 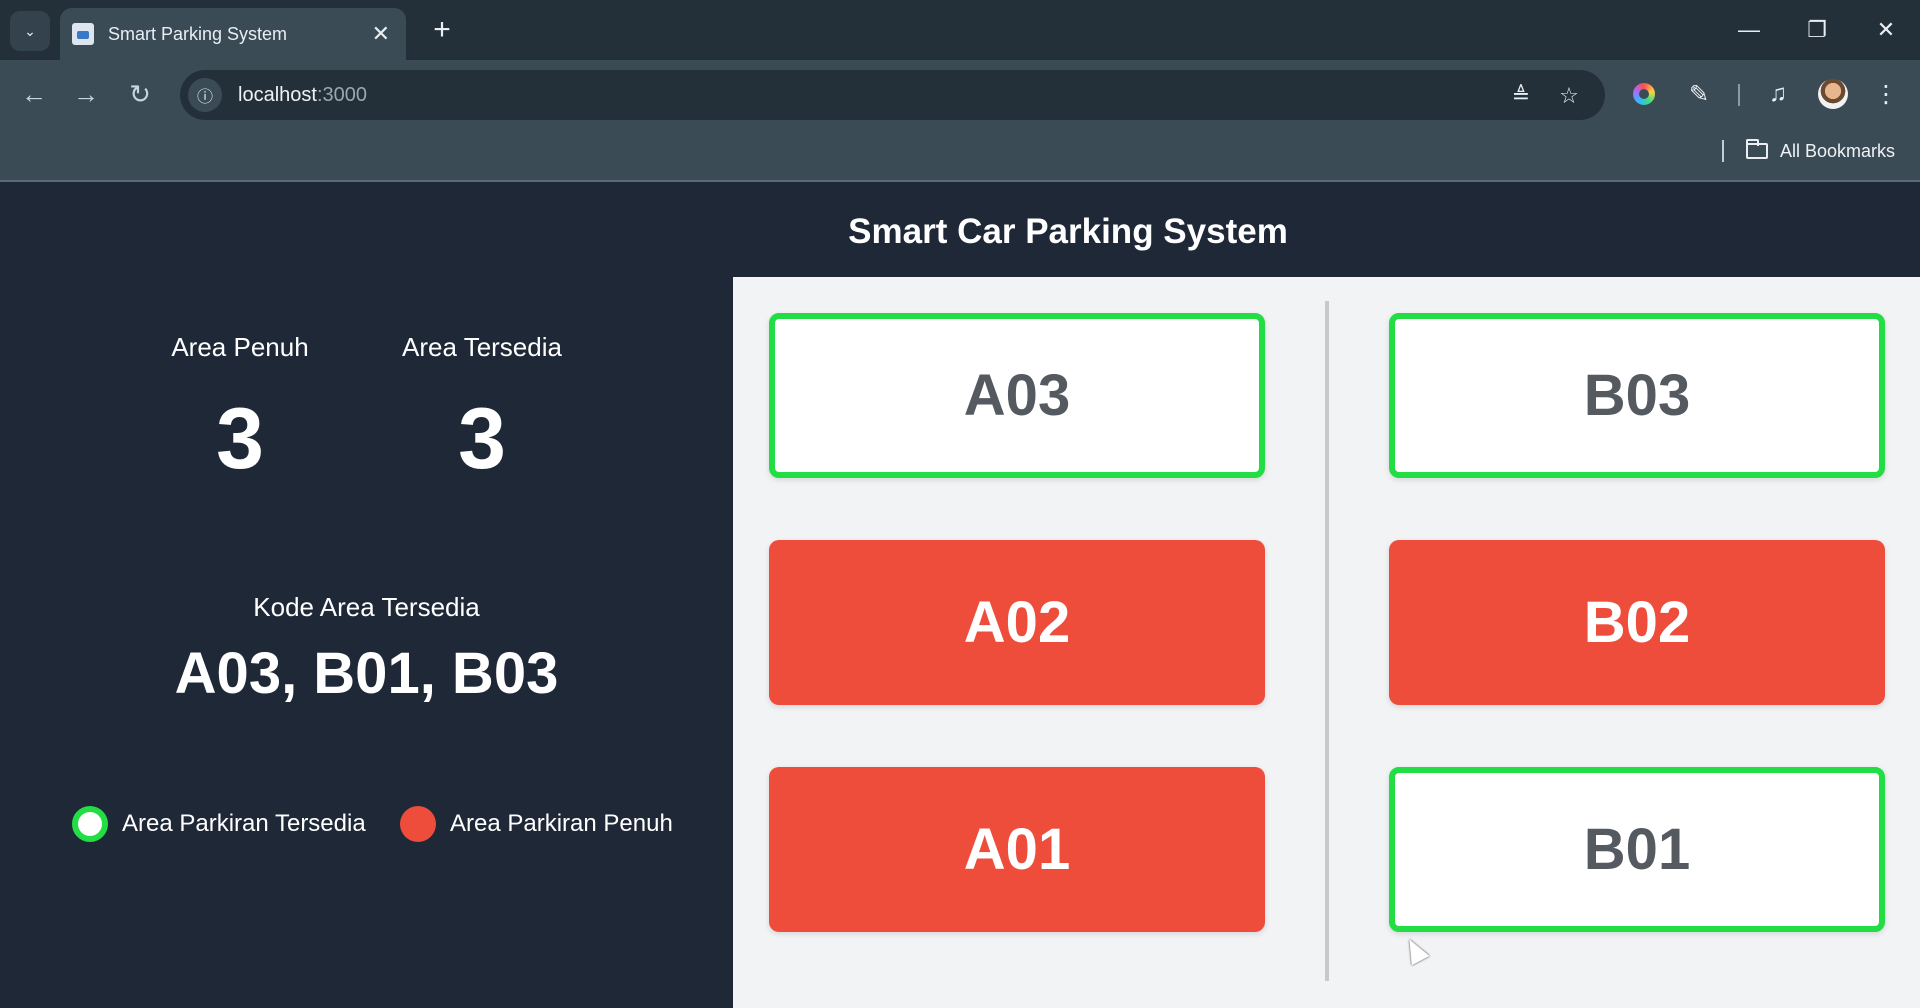 I want to click on legend-full: Area Parkiran Penuh, so click(x=536, y=824).